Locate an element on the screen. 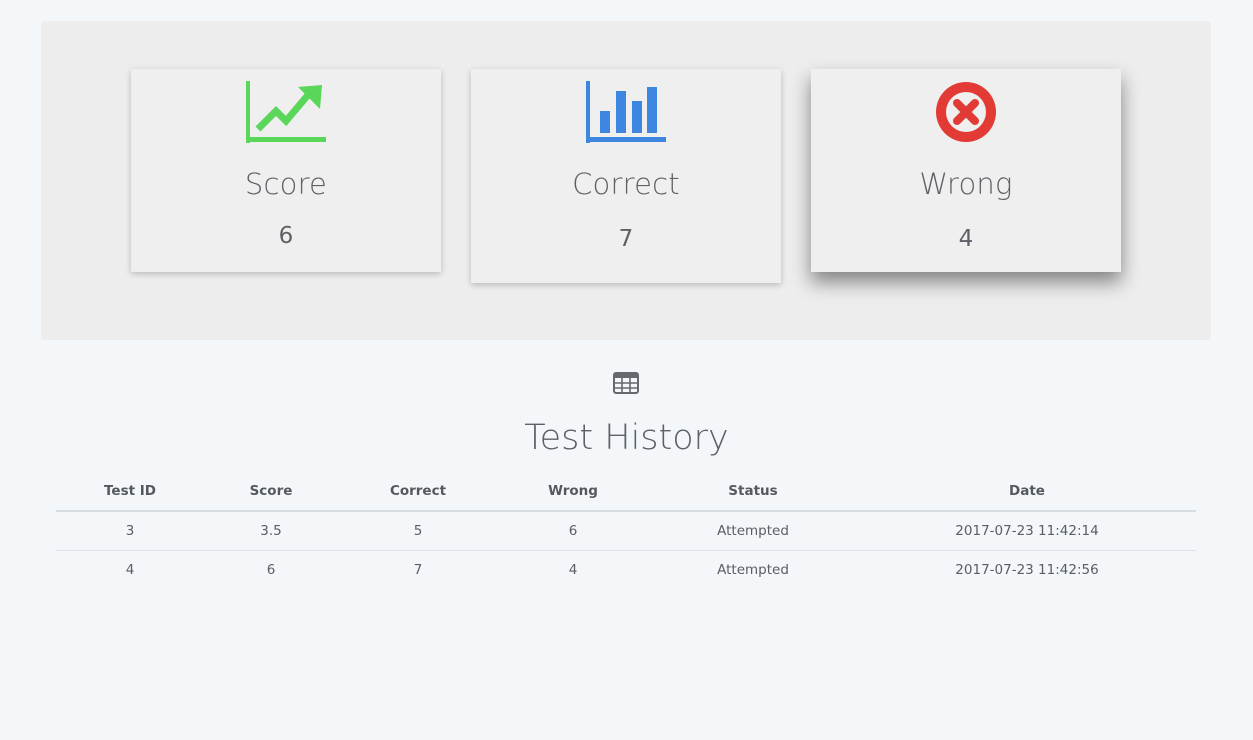 The height and width of the screenshot is (740, 1253). score-card: Score 6 is located at coordinates (286, 170).